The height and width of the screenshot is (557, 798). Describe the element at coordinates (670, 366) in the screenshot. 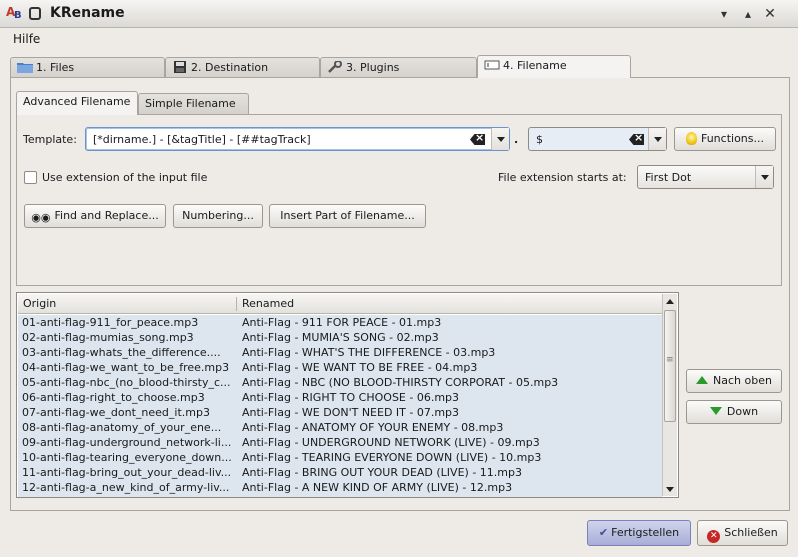

I see `scroll-thumb` at that location.